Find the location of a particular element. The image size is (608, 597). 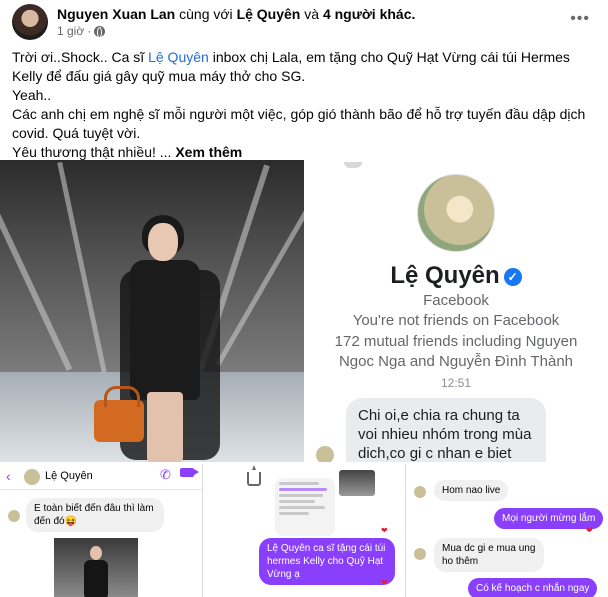

back-arrow-icon: ‹ is located at coordinates (8, 476).